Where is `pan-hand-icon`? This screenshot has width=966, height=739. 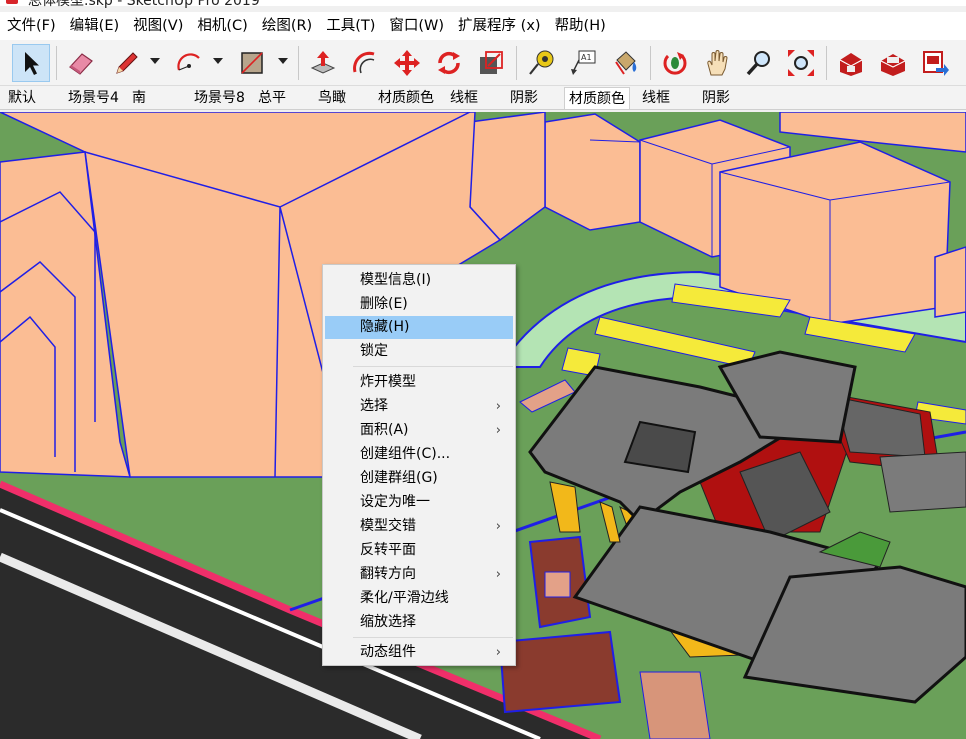
pan-hand-icon is located at coordinates (717, 63).